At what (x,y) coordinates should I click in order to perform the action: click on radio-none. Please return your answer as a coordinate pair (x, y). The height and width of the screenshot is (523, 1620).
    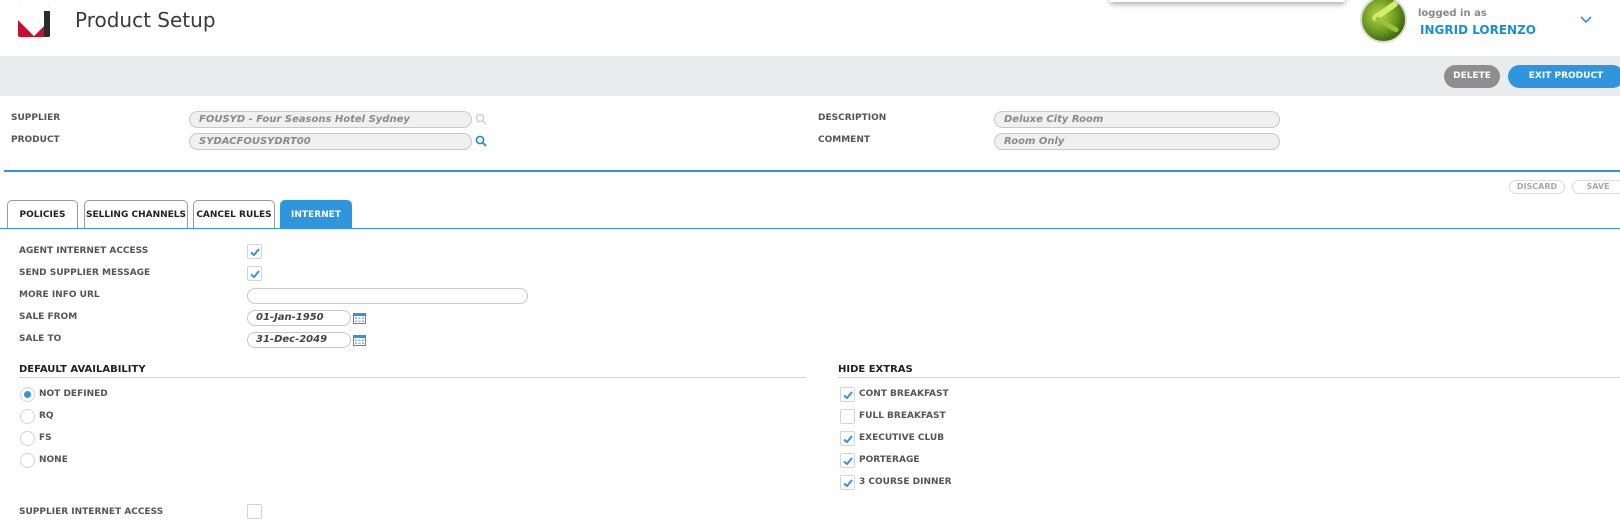
    Looking at the image, I should click on (27, 460).